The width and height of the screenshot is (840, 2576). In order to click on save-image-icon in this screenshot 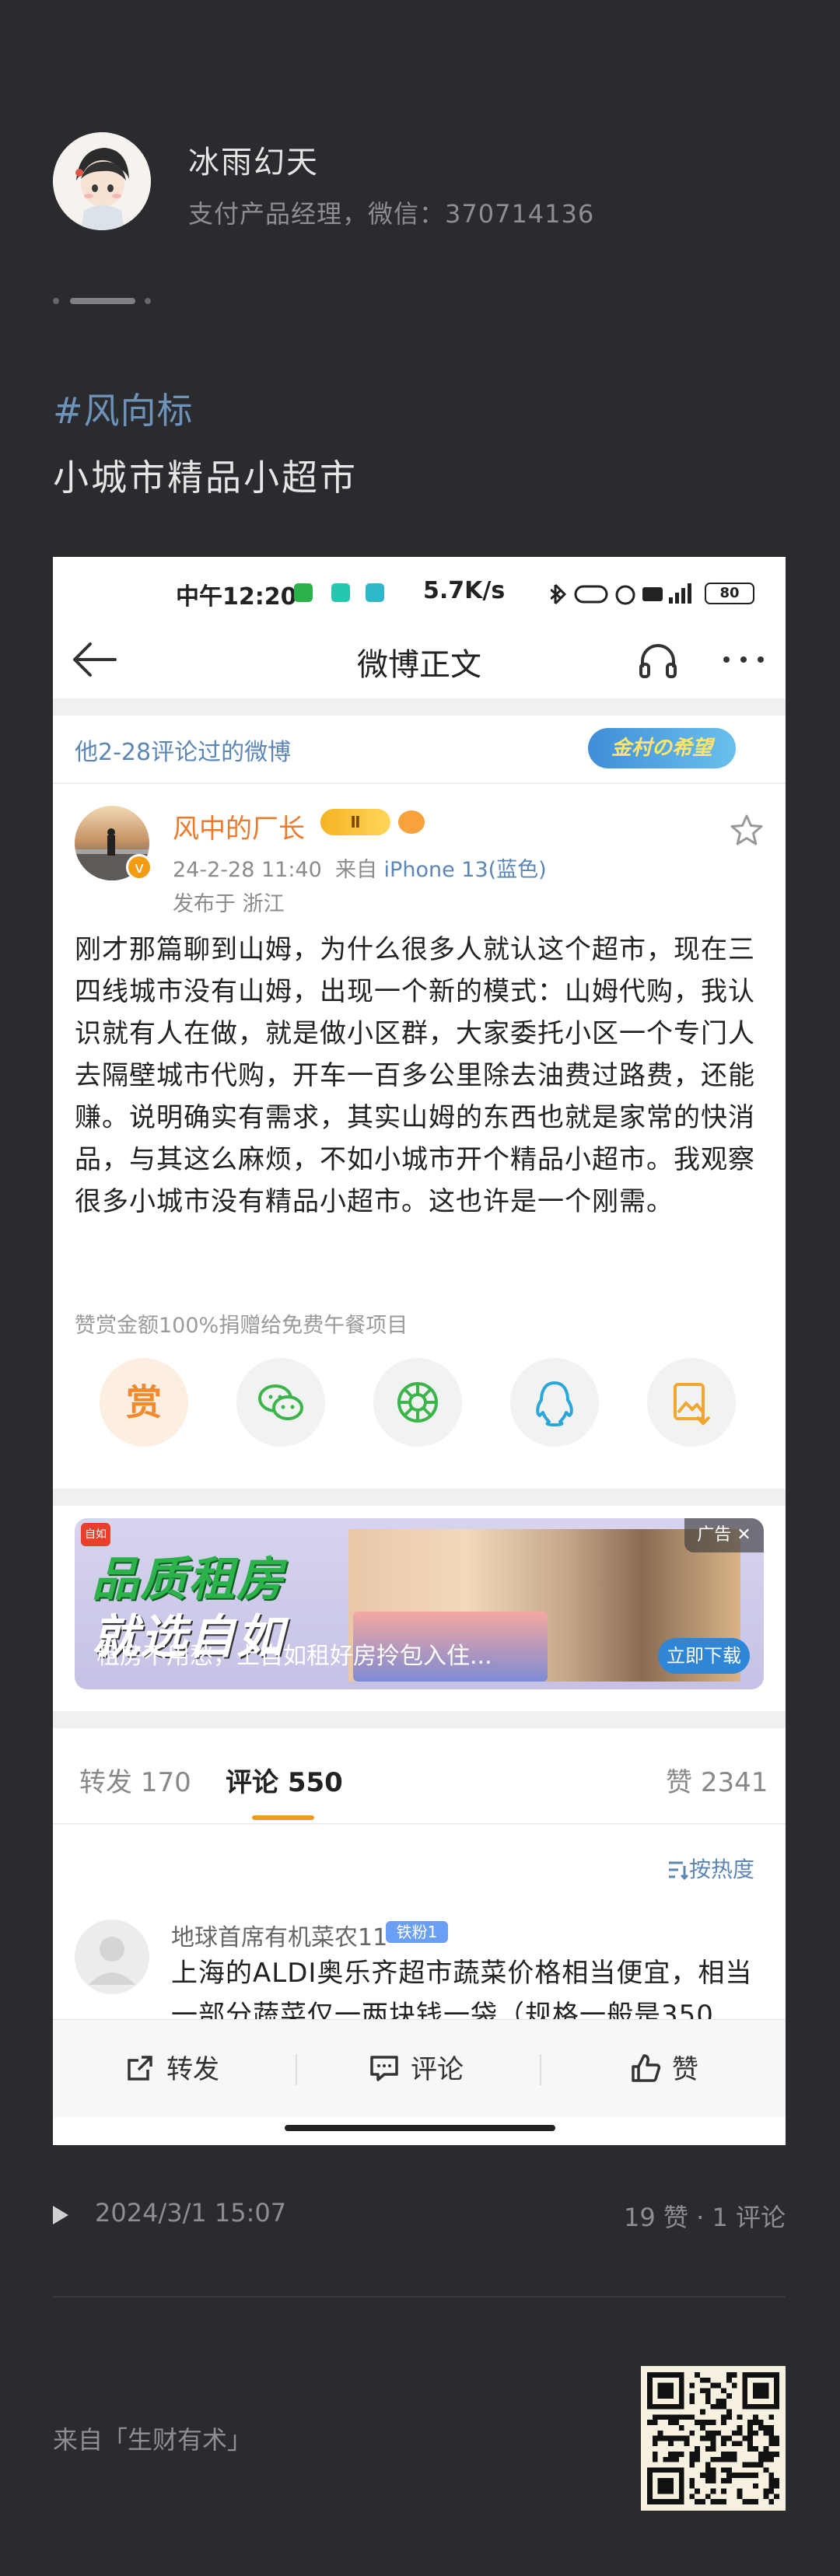, I will do `click(692, 1405)`.